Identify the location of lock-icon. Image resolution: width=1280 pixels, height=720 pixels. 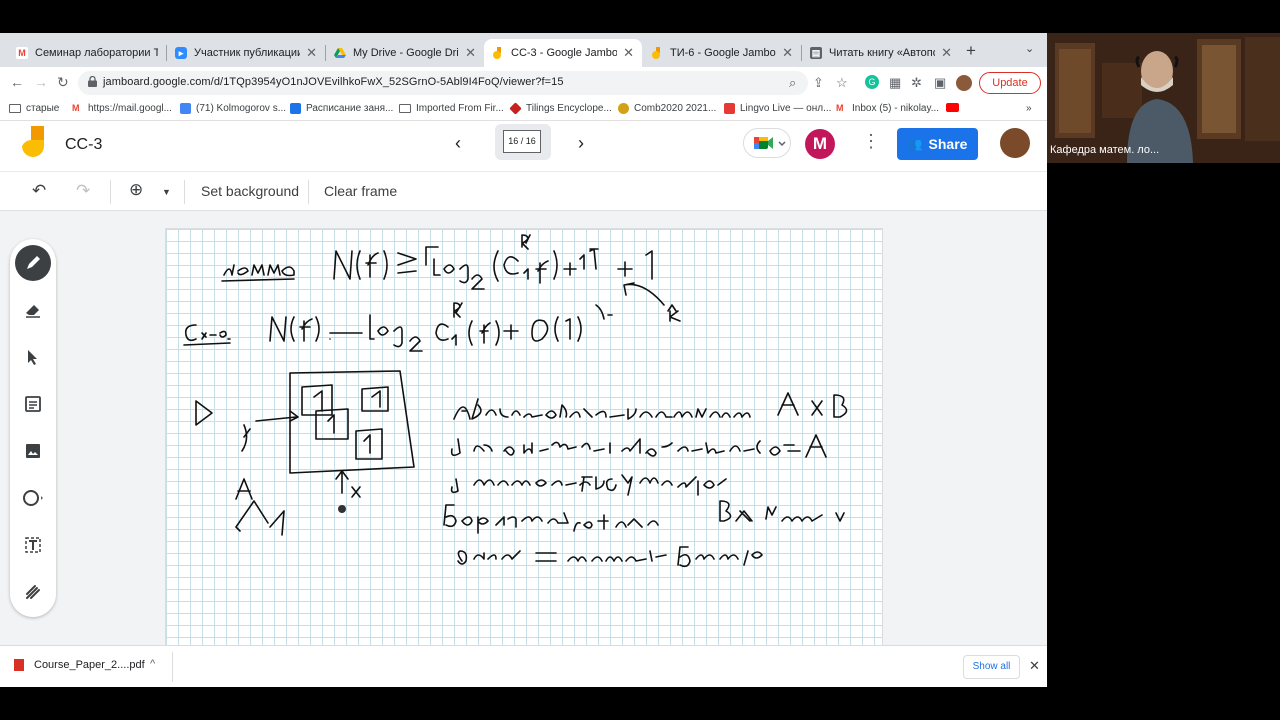
(92, 81).